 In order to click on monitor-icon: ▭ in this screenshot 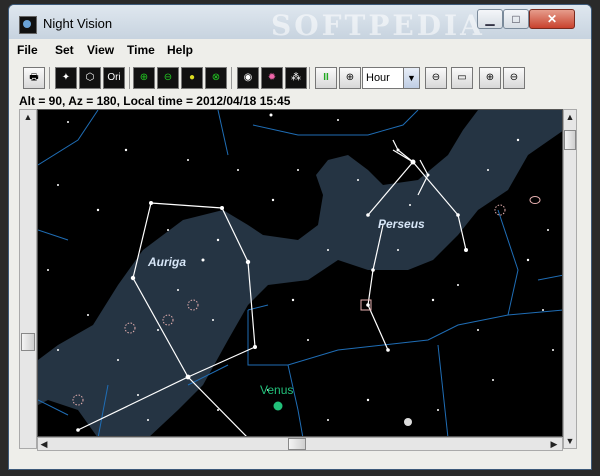, I will do `click(462, 78)`.